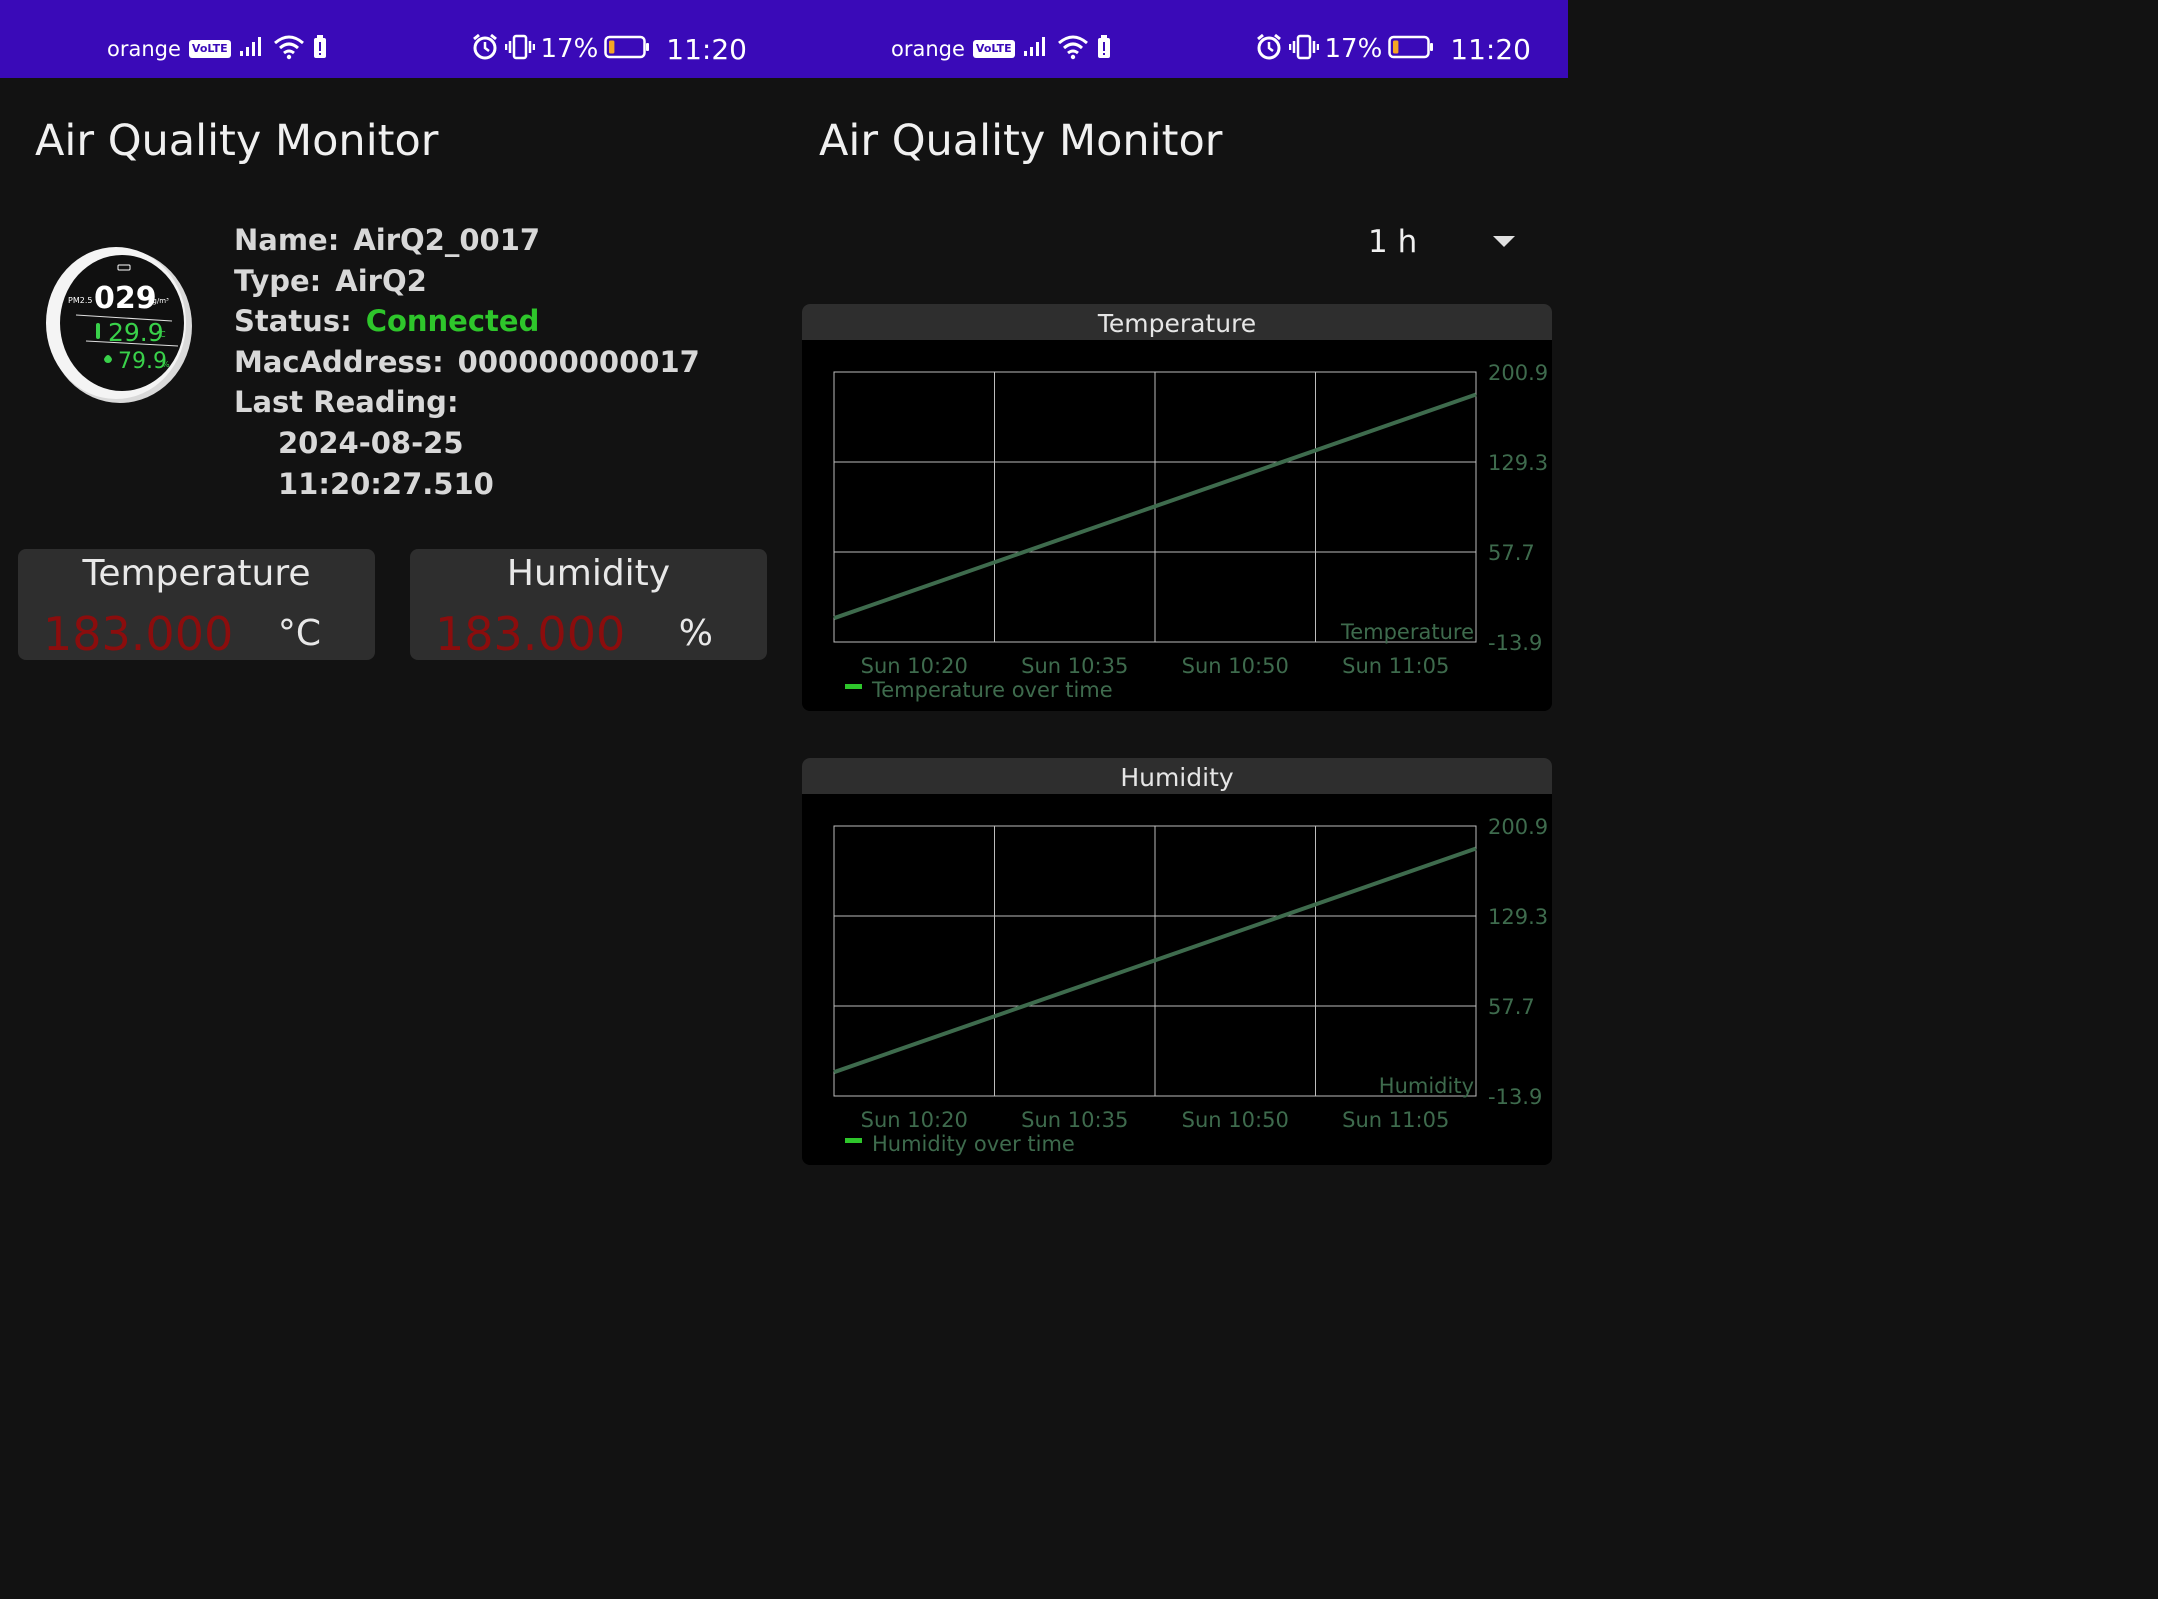 The width and height of the screenshot is (2158, 1599). I want to click on device-status-row: Status: Connected, so click(467, 321).